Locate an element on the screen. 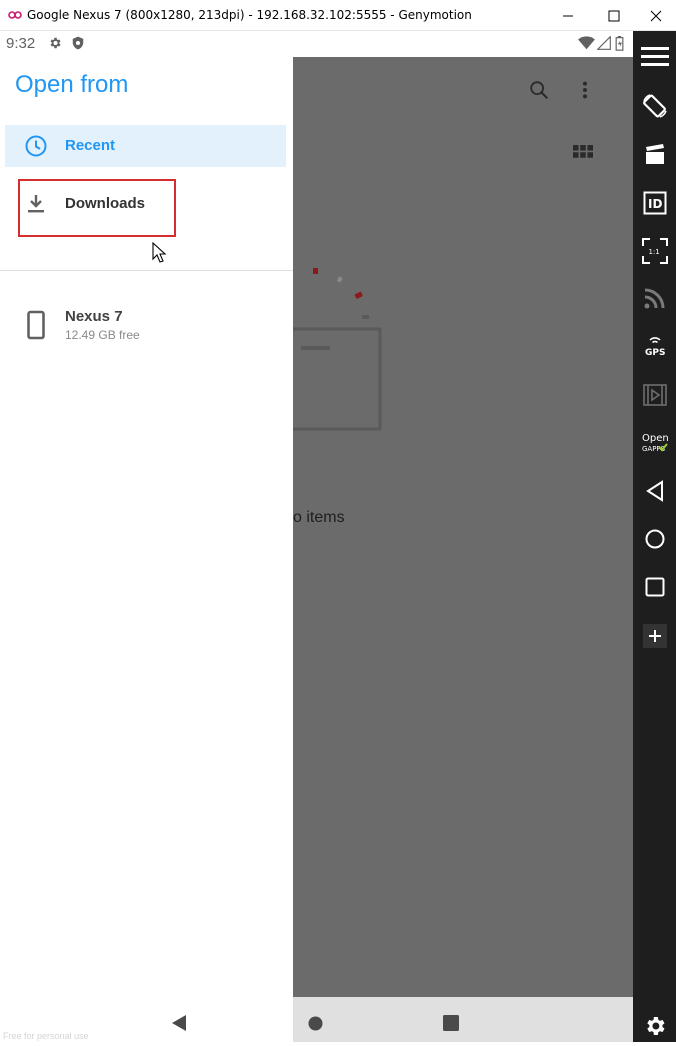 This screenshot has height=1046, width=676. status-bar: 9:32 is located at coordinates (316, 44).